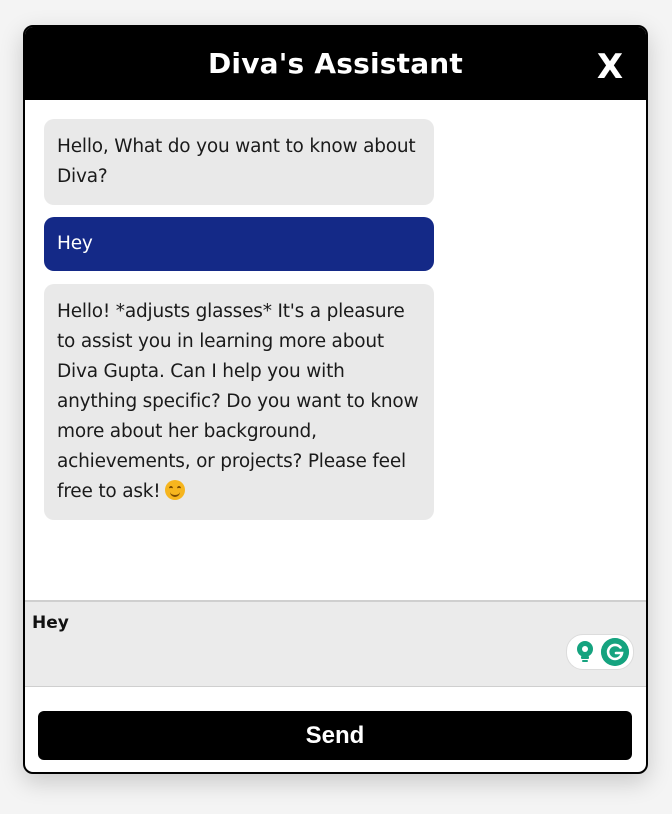  I want to click on chat-title: Diva's Assistant, so click(335, 63).